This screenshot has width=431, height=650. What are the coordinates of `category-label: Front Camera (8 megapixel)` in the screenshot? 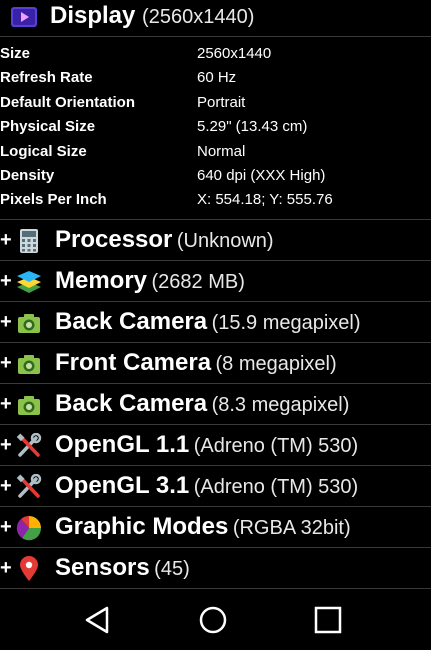 It's located at (196, 363).